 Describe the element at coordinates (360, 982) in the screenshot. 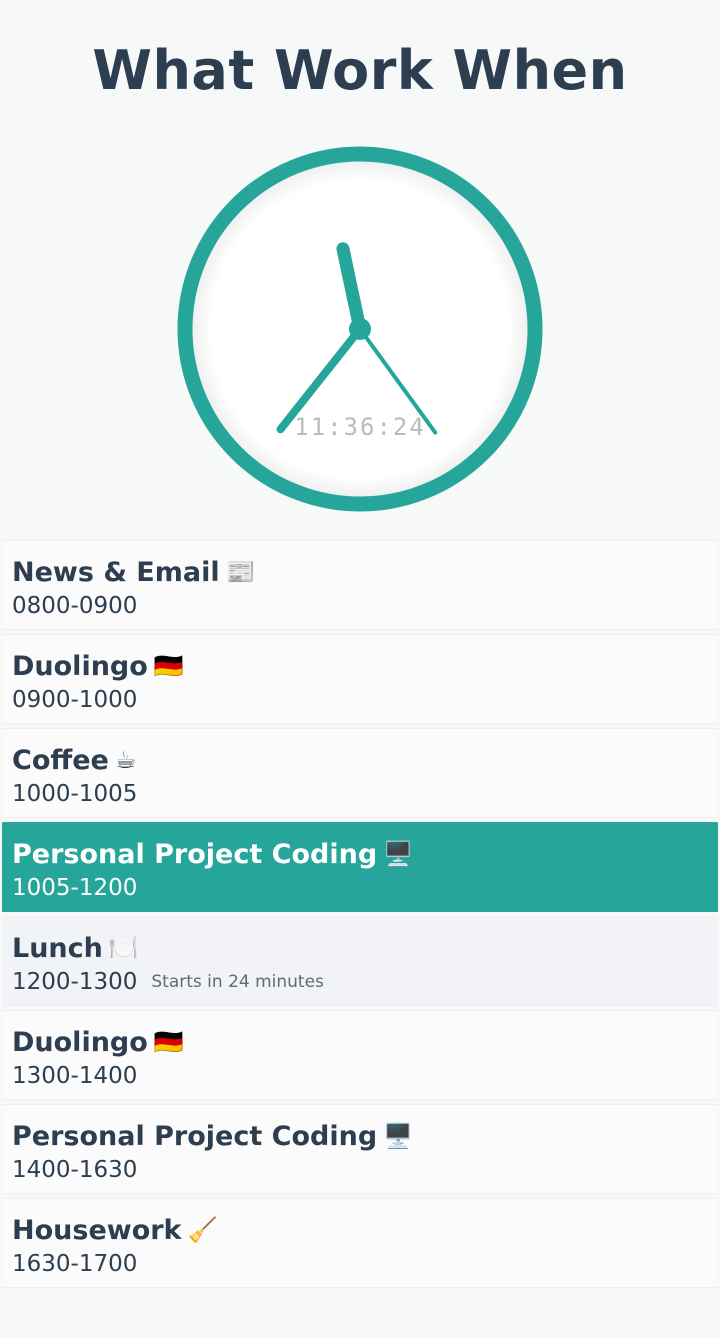

I see `item-time-row: 1200-1300 Starts in 24 minutes` at that location.